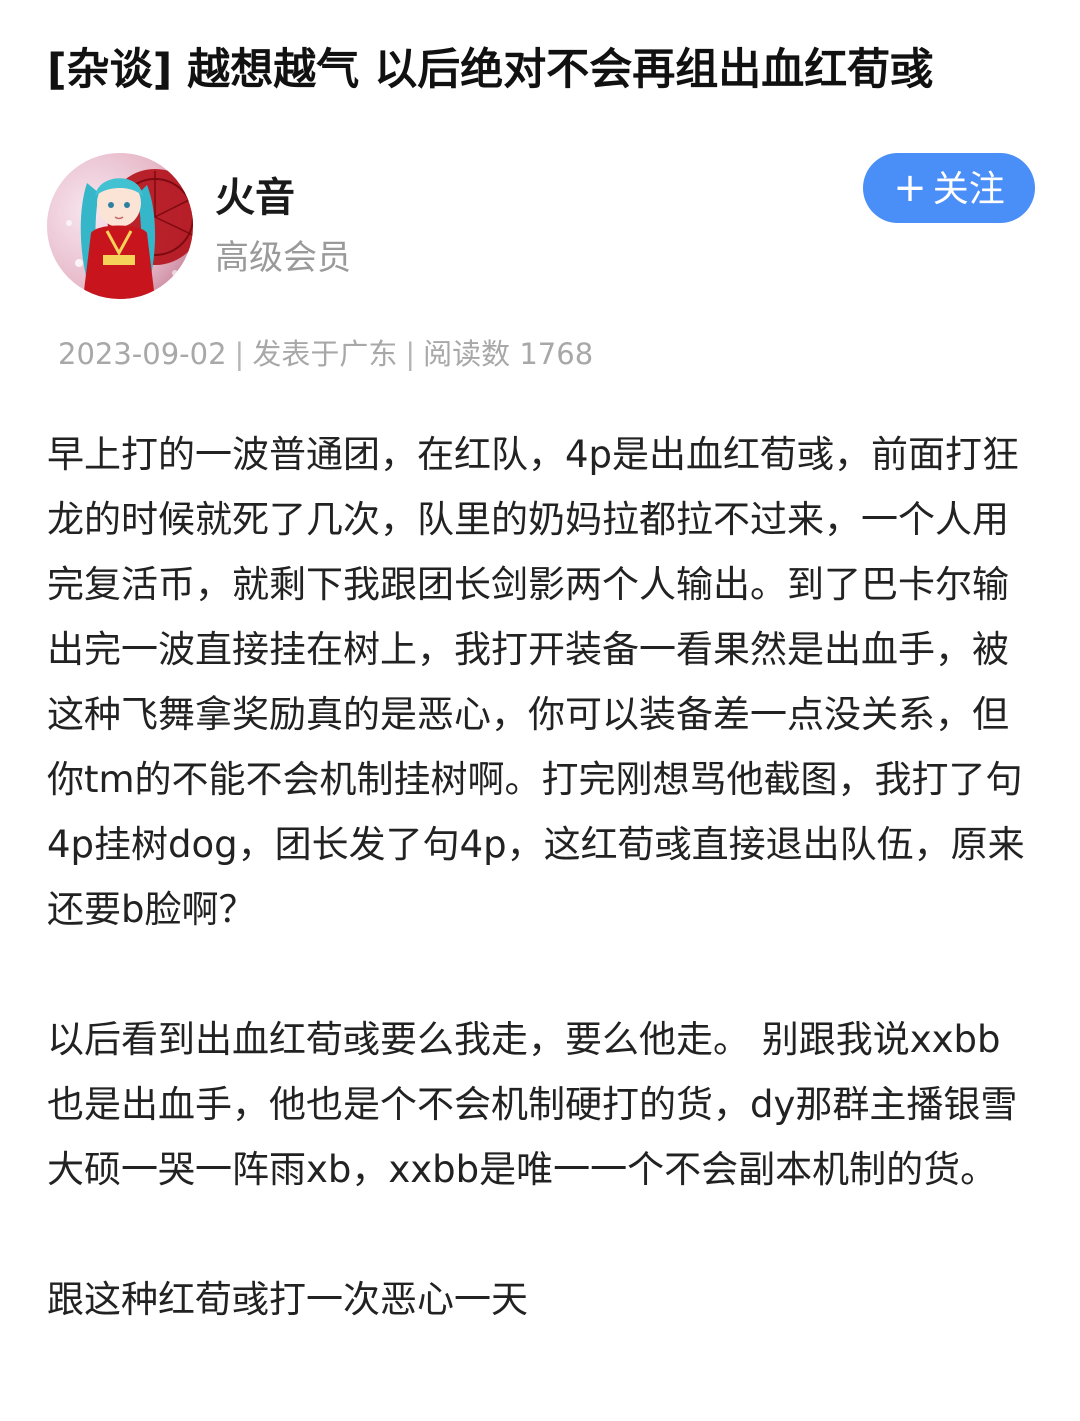 The image size is (1080, 1421). What do you see at coordinates (542, 228) in the screenshot?
I see `author-card: 火音 高级会员 + 关注` at bounding box center [542, 228].